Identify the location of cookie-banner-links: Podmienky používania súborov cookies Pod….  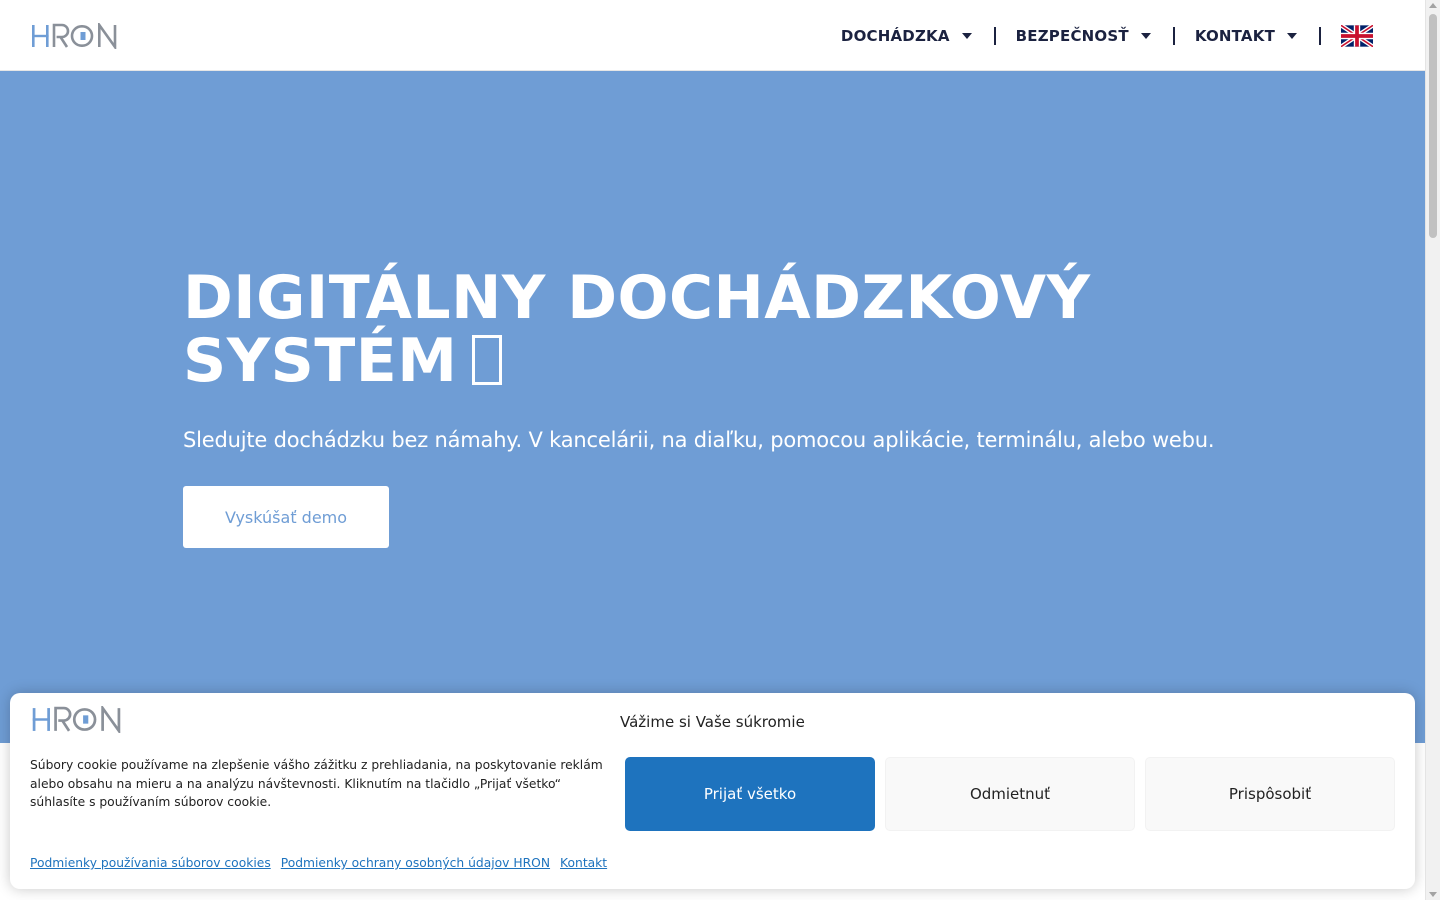
(323, 863).